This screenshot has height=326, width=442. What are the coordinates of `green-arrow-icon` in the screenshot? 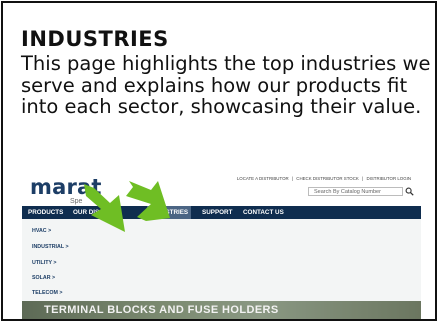 It's located at (127, 206).